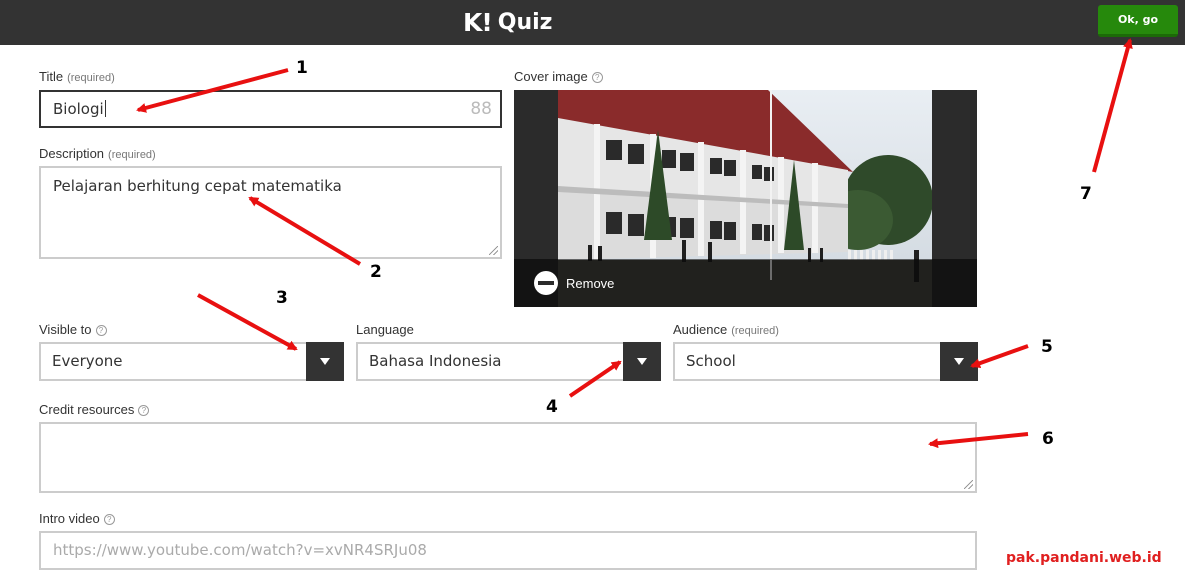  Describe the element at coordinates (825, 361) in the screenshot. I see `audience-select: School` at that location.